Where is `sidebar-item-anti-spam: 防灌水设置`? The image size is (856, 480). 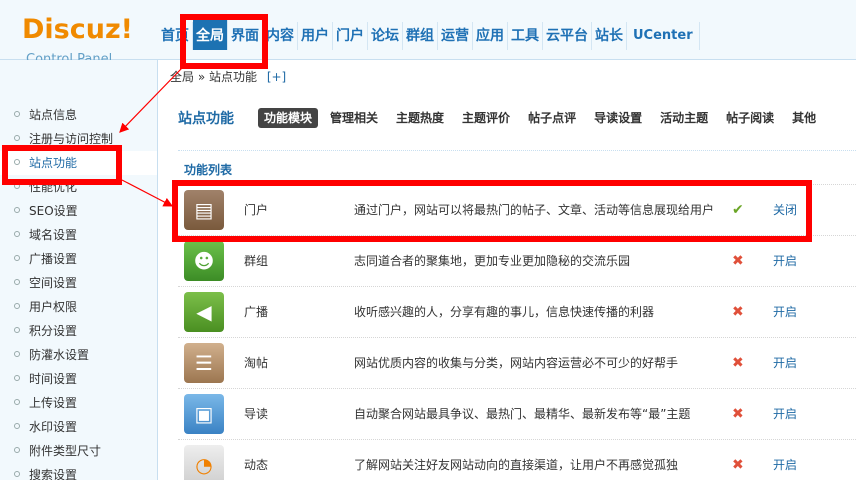
sidebar-item-anti-spam: 防灌水设置 is located at coordinates (78, 355).